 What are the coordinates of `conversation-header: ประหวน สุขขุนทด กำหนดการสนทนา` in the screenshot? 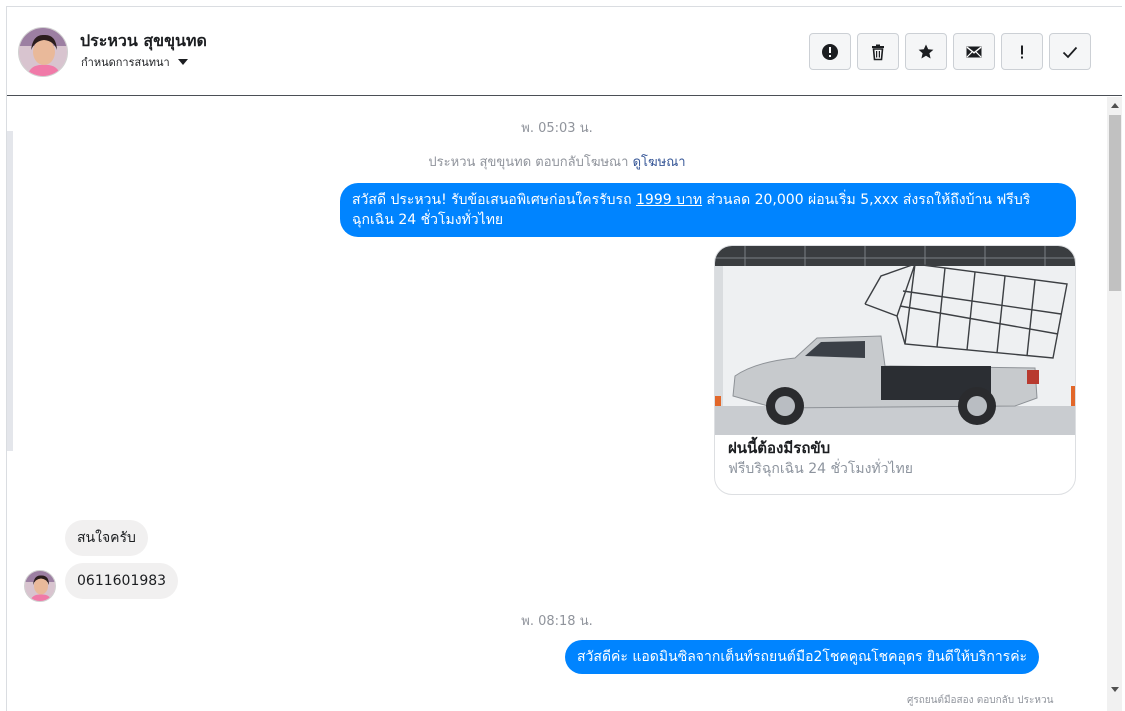 It's located at (564, 51).